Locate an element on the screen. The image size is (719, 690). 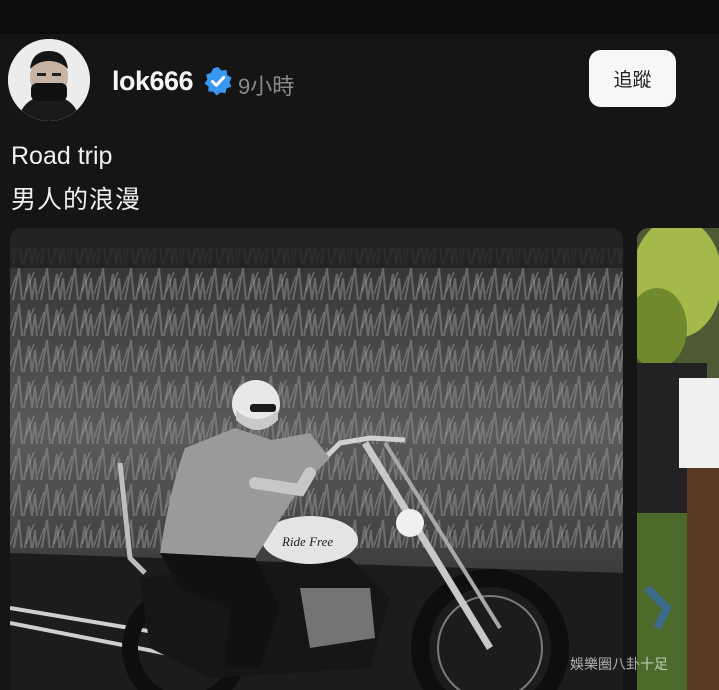
post-timestamp: 9小時 is located at coordinates (266, 86).